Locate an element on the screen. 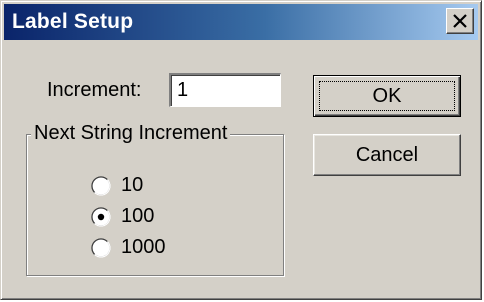 The width and height of the screenshot is (484, 302). radio-label: 10 is located at coordinates (132, 185).